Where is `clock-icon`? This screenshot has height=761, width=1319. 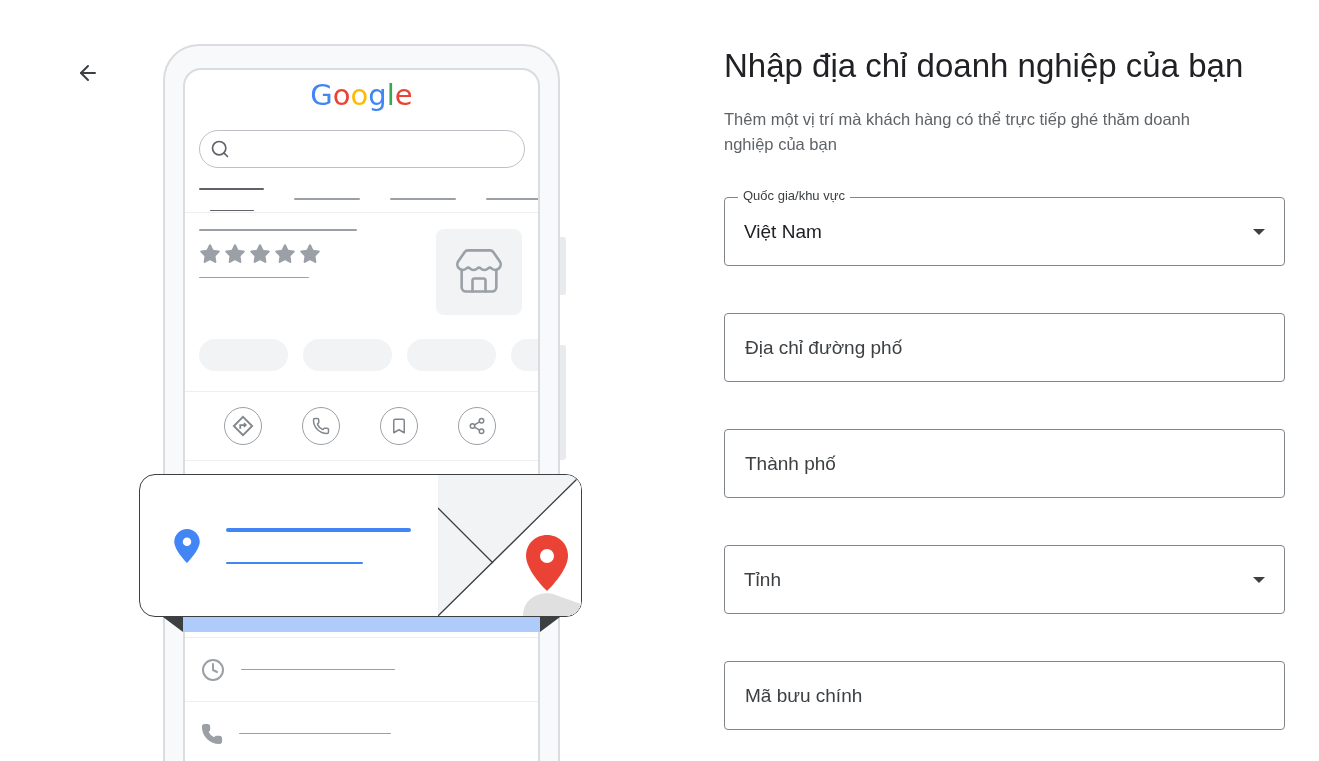
clock-icon is located at coordinates (213, 669).